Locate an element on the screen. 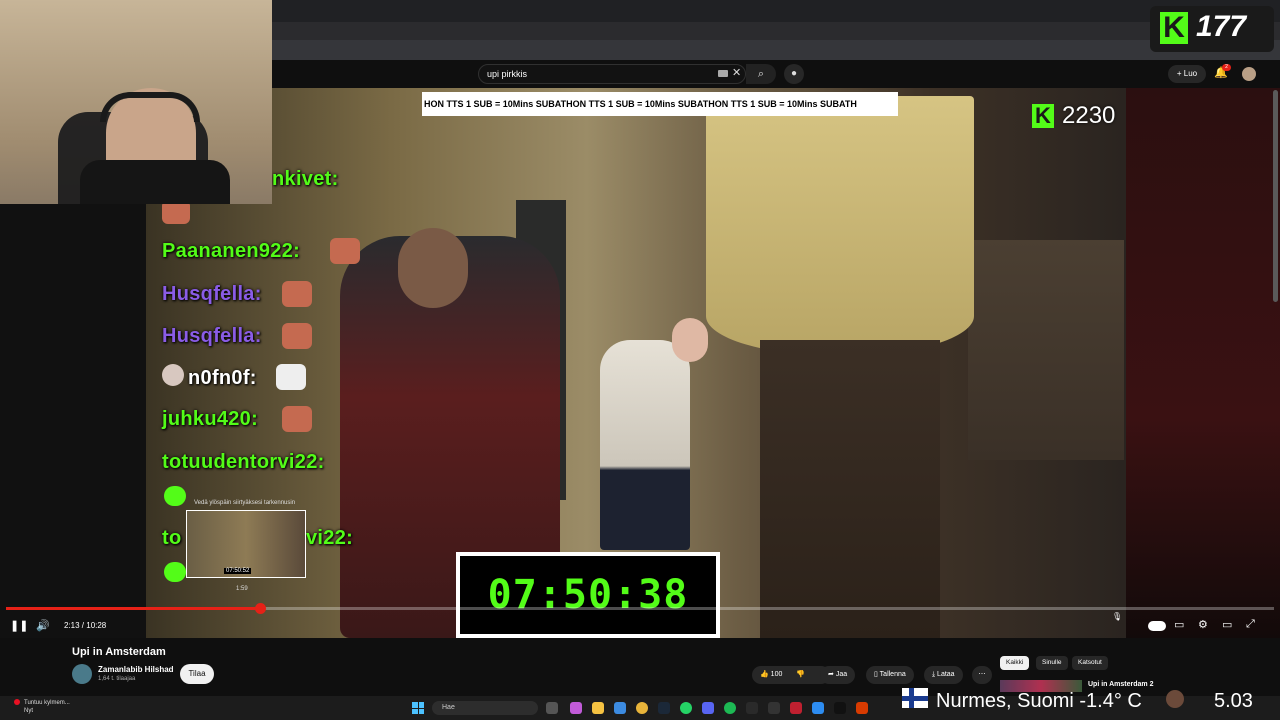 The image size is (1280, 720). scene-mirror is located at coordinates (1046, 350).